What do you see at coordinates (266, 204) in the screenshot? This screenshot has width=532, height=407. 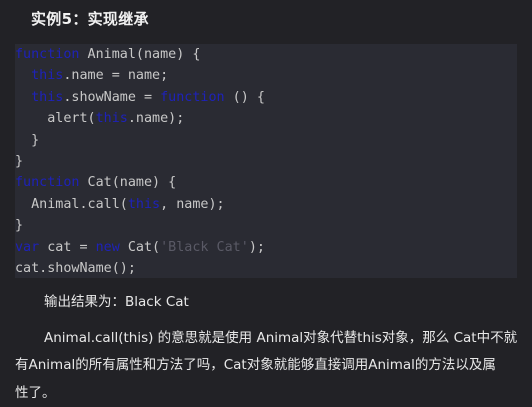 I see `code-line: Animal.call(this, name);` at bounding box center [266, 204].